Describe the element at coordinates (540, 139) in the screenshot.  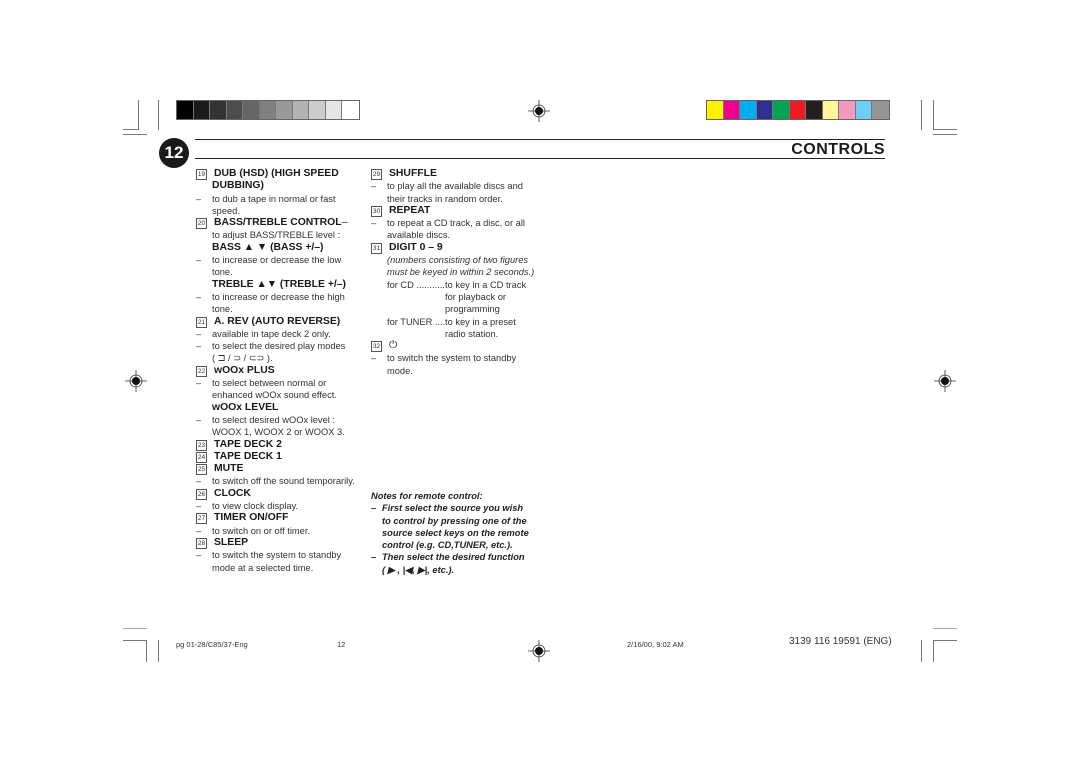
I see `header-rule-top` at that location.